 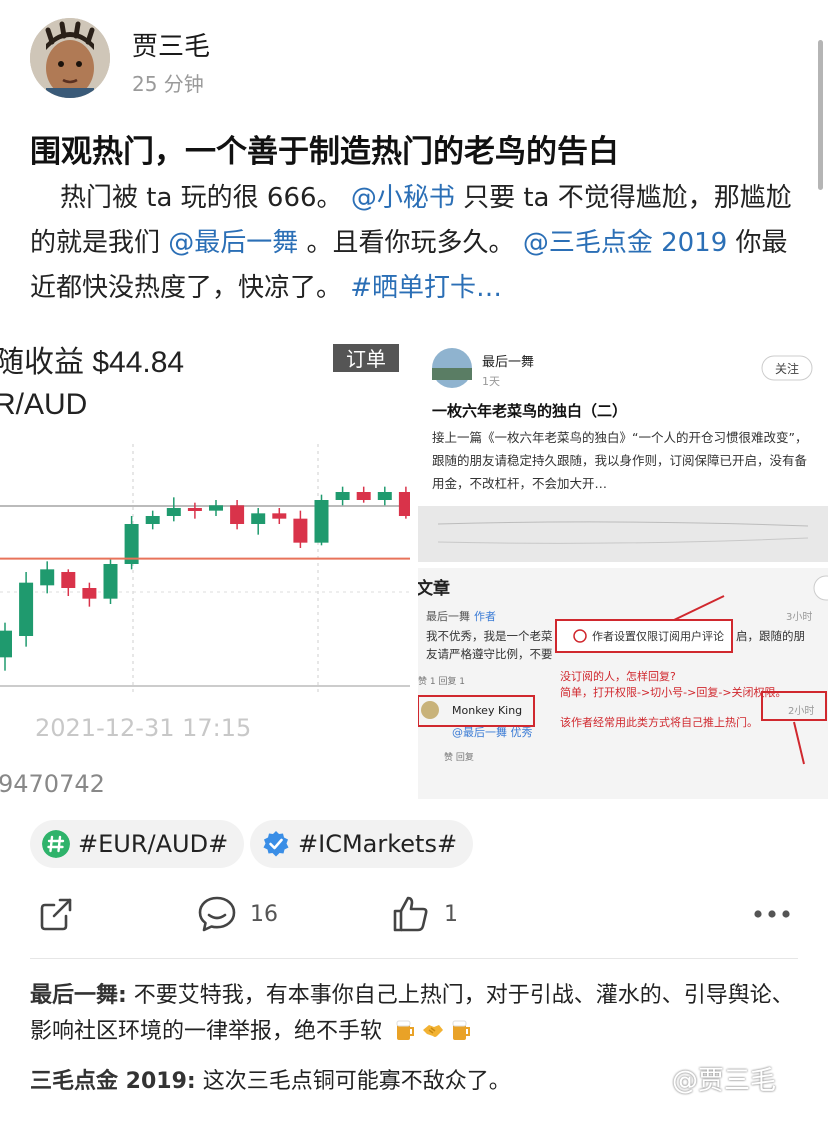 I want to click on body-link: @小秘书, so click(x=403, y=198).